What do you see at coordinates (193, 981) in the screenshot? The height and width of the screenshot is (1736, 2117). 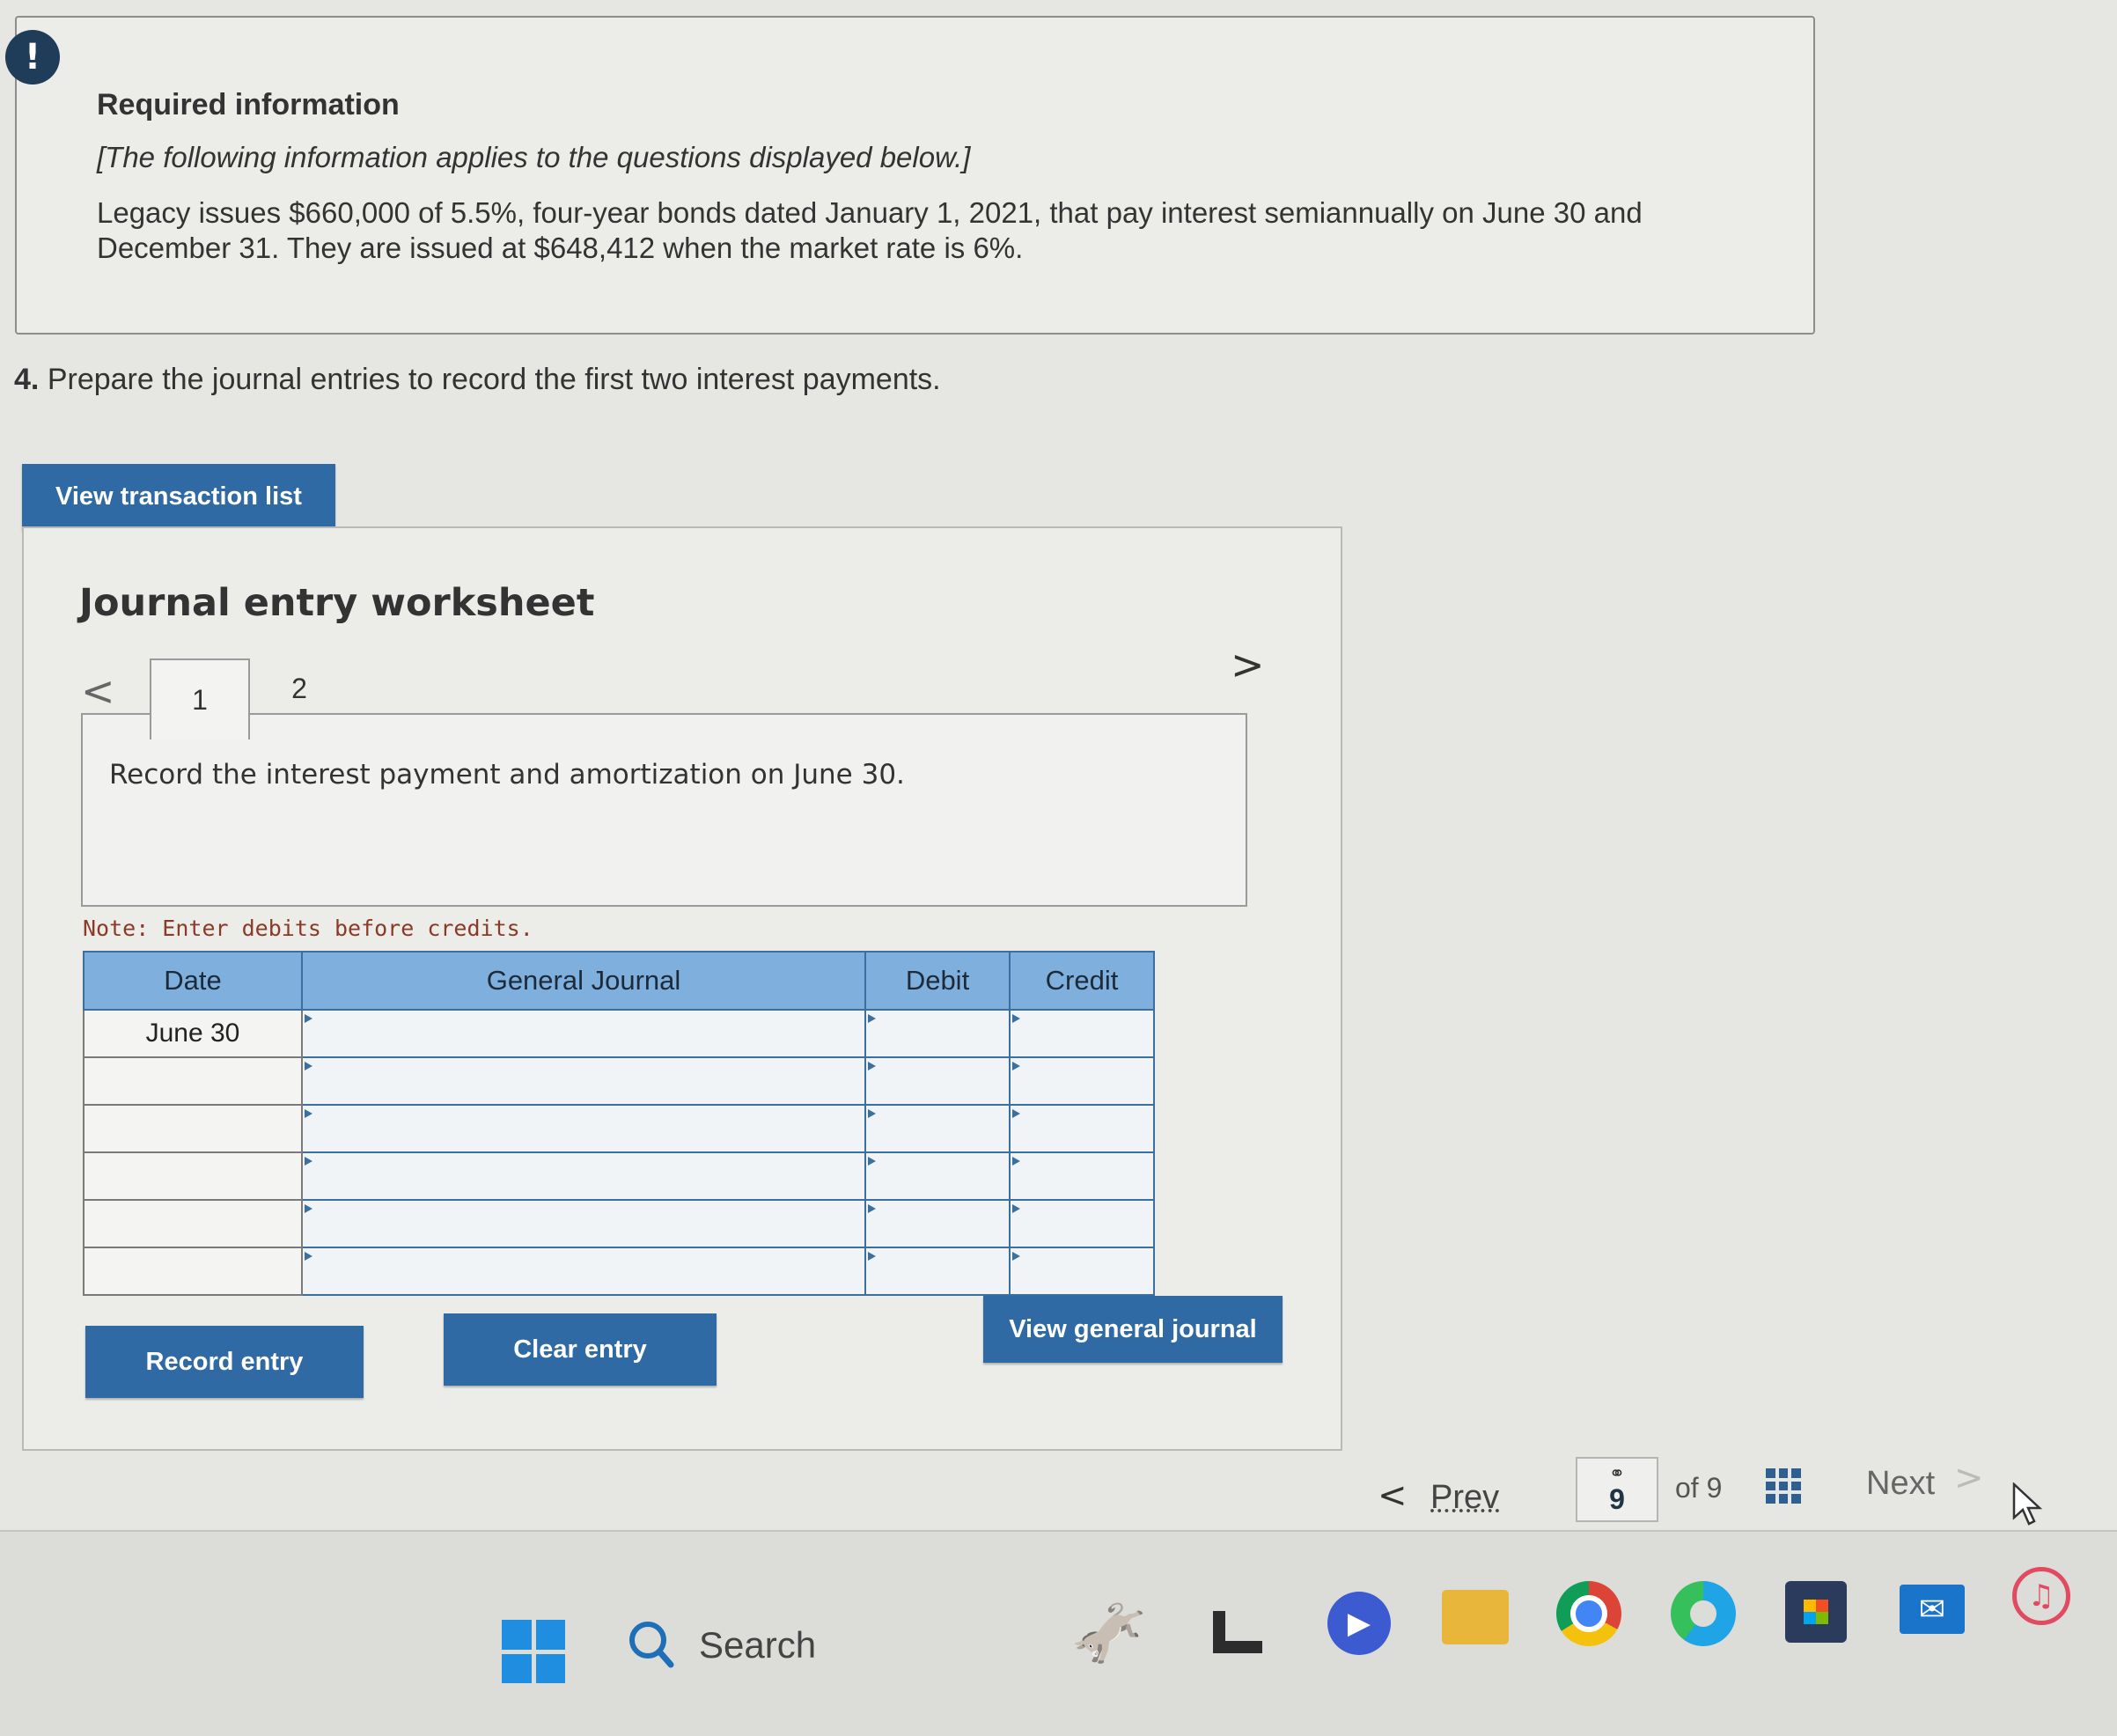 I see `date-column-header: Date` at bounding box center [193, 981].